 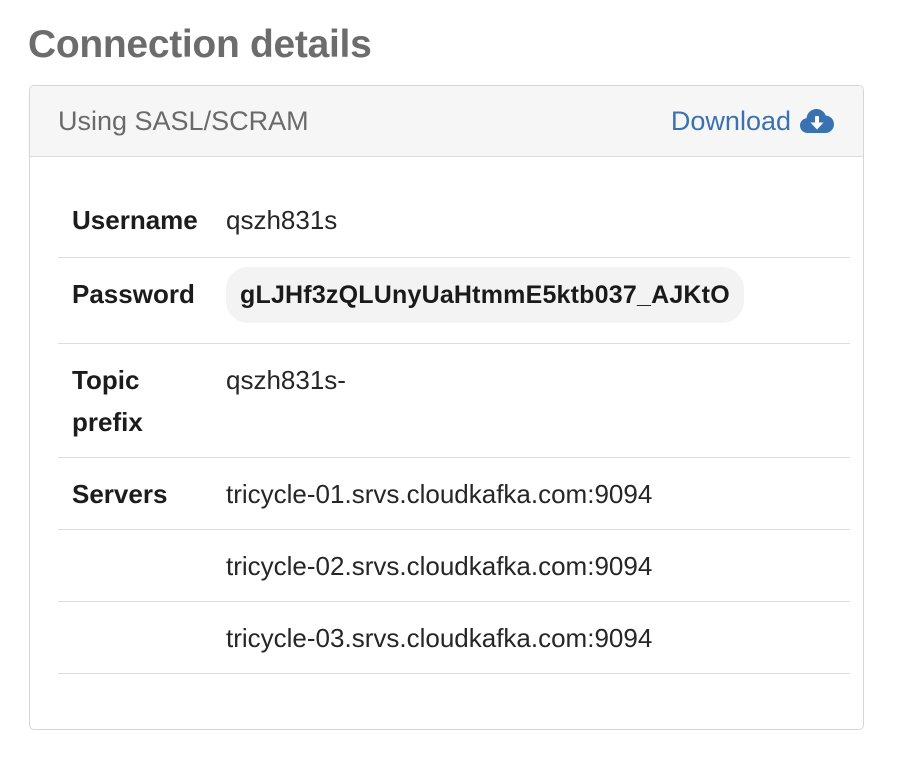 I want to click on servers-label: Servers, so click(x=142, y=493).